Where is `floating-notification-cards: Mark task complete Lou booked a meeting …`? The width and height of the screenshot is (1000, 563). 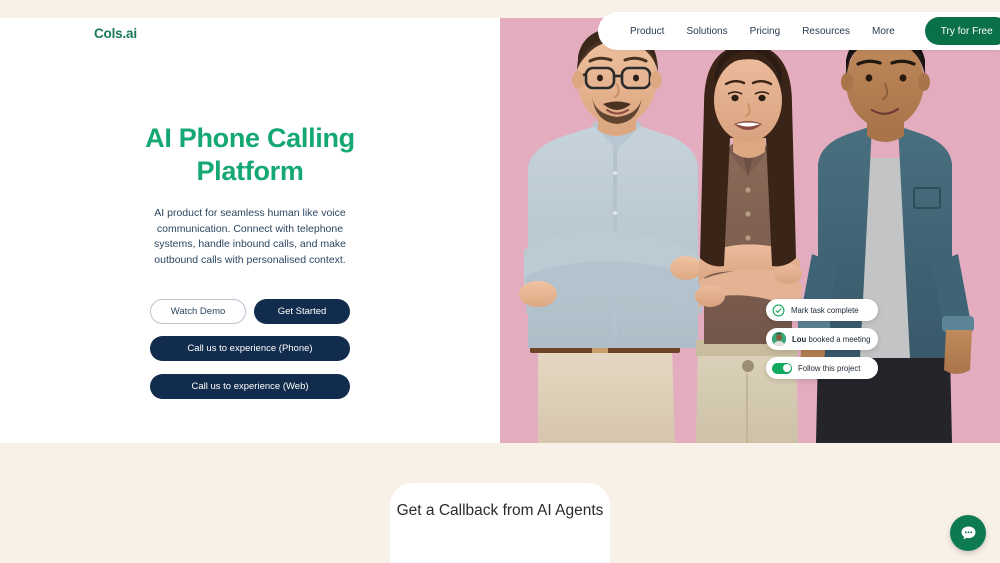 floating-notification-cards: Mark task complete Lou booked a meeting … is located at coordinates (822, 339).